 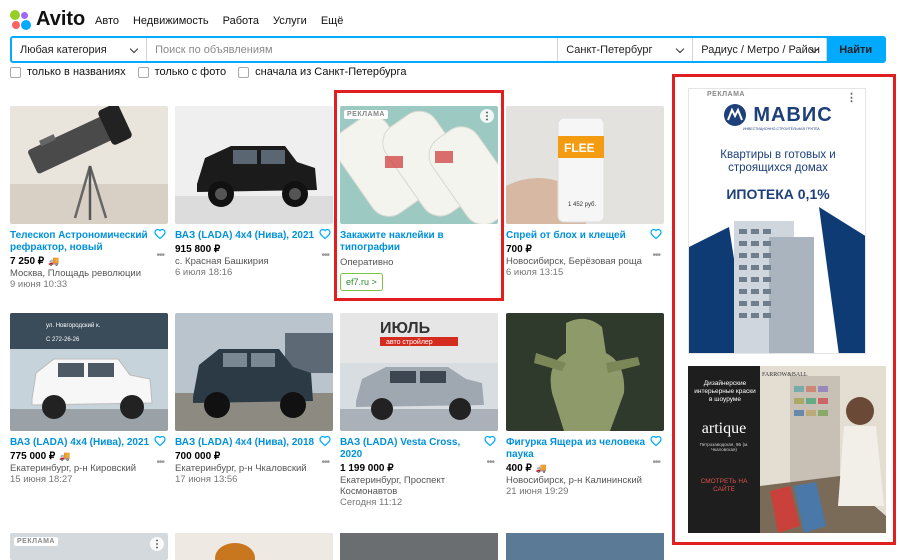 I want to click on city-select: Санкт-Петербург, so click(x=626, y=49).